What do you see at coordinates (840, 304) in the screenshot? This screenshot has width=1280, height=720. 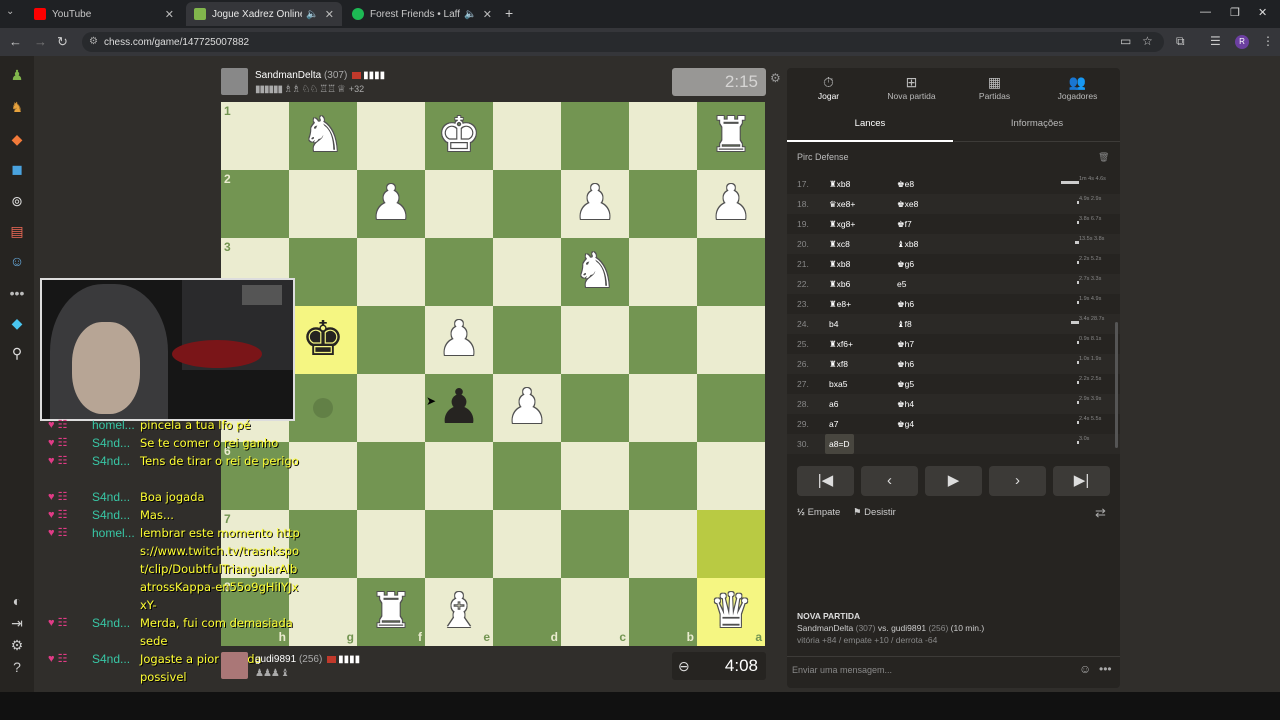 I see `white-move: ♜e8+` at bounding box center [840, 304].